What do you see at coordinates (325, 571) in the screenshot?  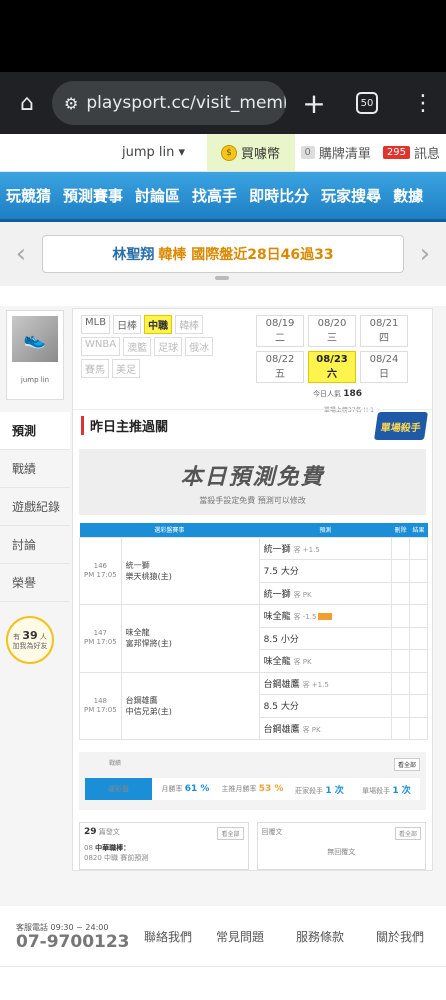 I see `pick-cell: 7.5 大分` at bounding box center [325, 571].